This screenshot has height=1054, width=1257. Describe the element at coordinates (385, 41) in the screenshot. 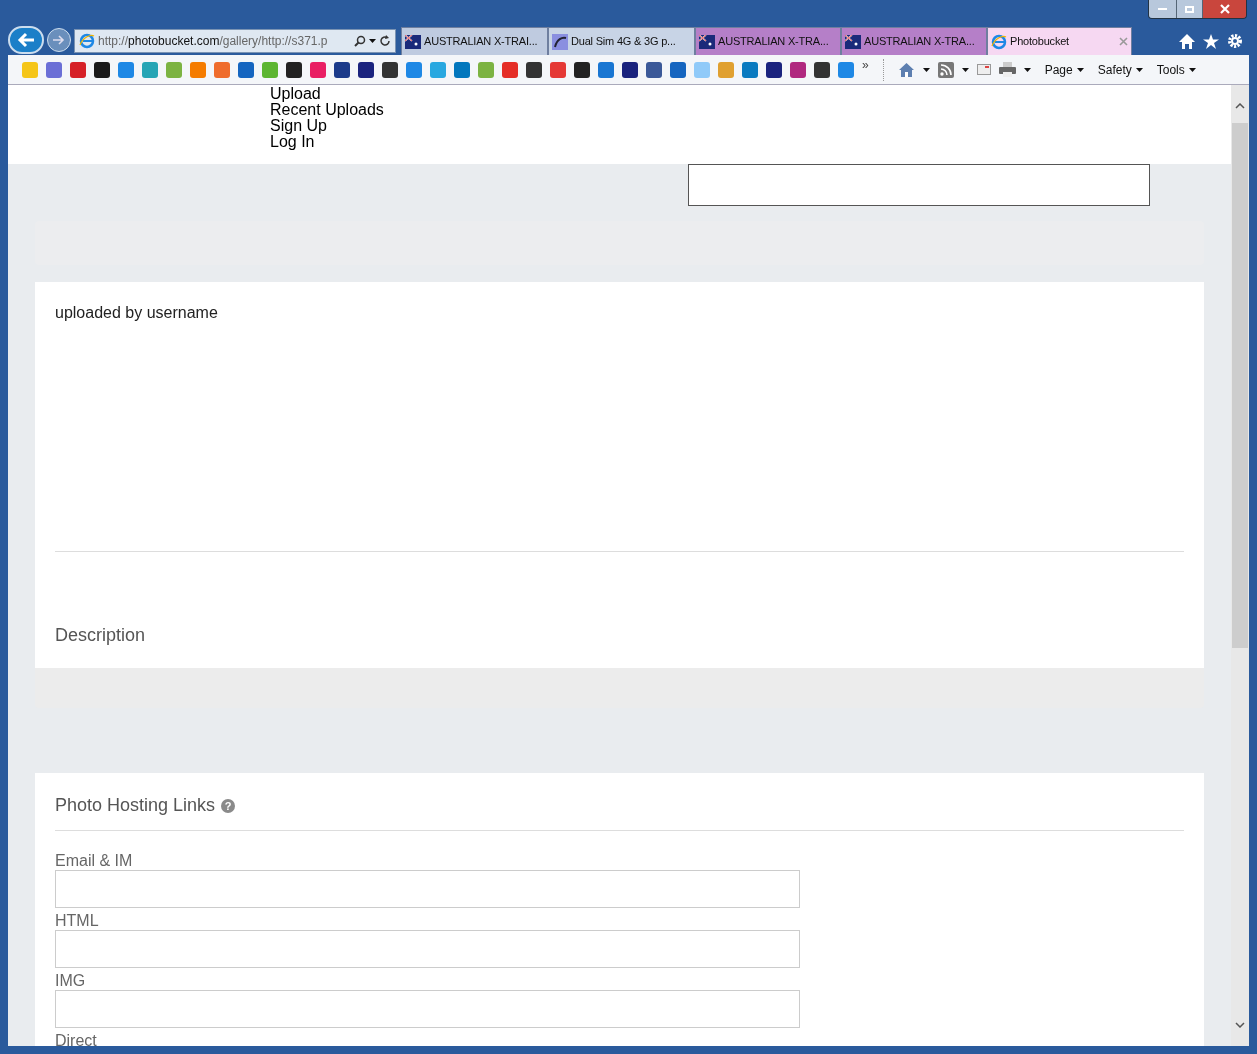

I see `refresh-icon` at that location.